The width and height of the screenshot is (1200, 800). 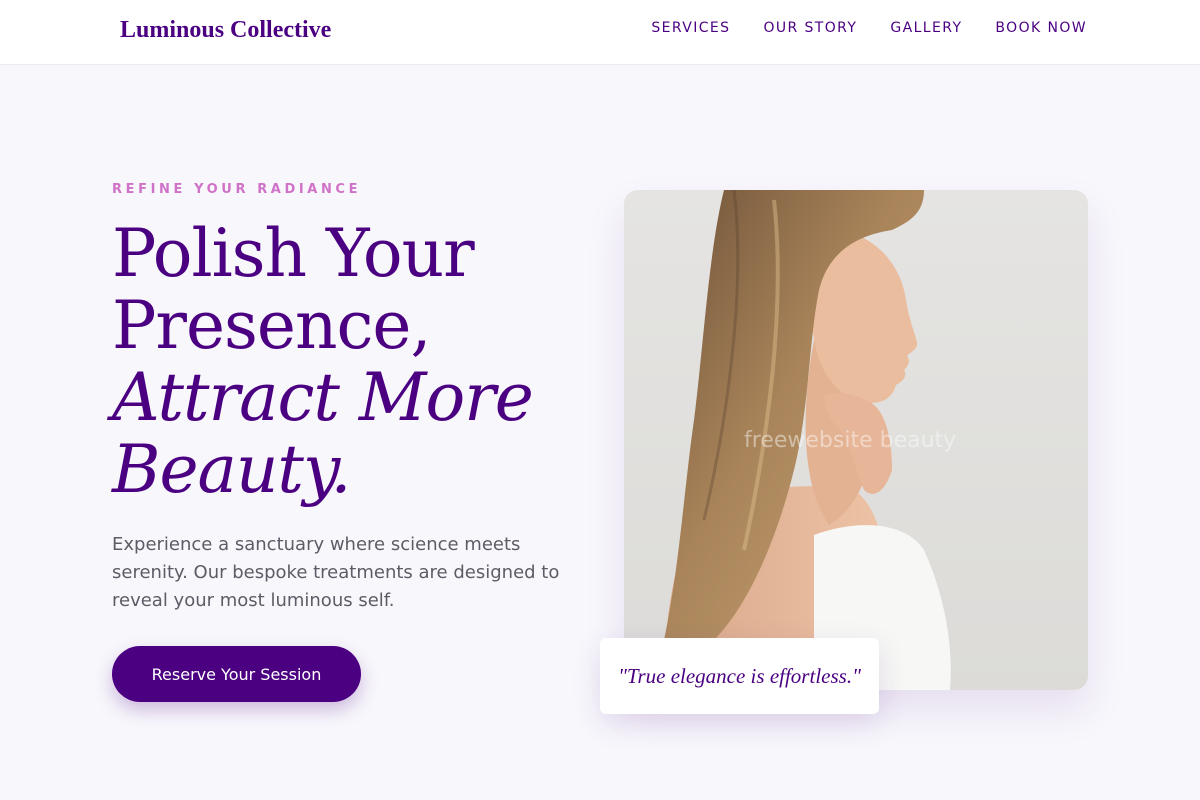 What do you see at coordinates (690, 28) in the screenshot?
I see `nav-services: SERVICES` at bounding box center [690, 28].